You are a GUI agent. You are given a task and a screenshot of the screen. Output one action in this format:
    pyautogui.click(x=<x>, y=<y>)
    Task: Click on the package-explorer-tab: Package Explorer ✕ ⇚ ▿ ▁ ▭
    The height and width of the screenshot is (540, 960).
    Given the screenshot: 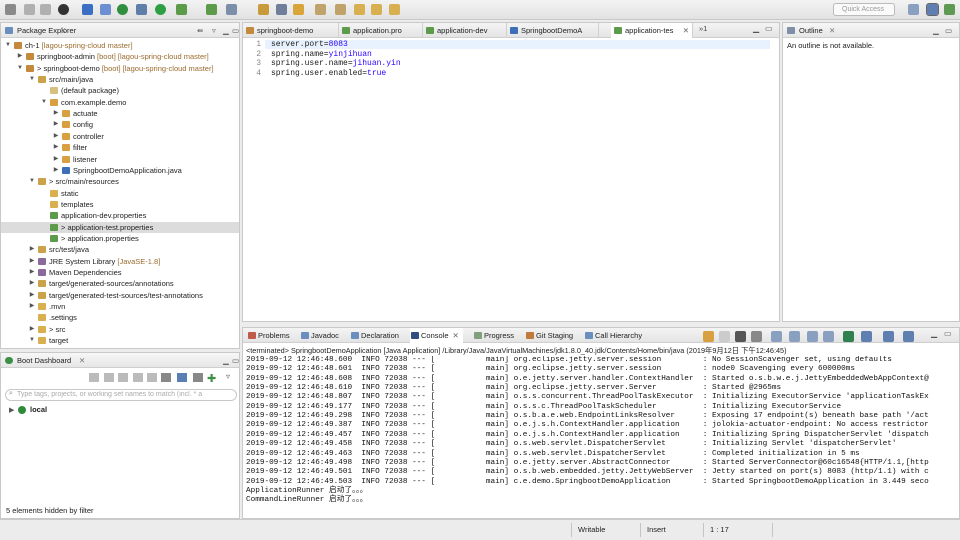 What is the action you would take?
    pyautogui.click(x=120, y=30)
    